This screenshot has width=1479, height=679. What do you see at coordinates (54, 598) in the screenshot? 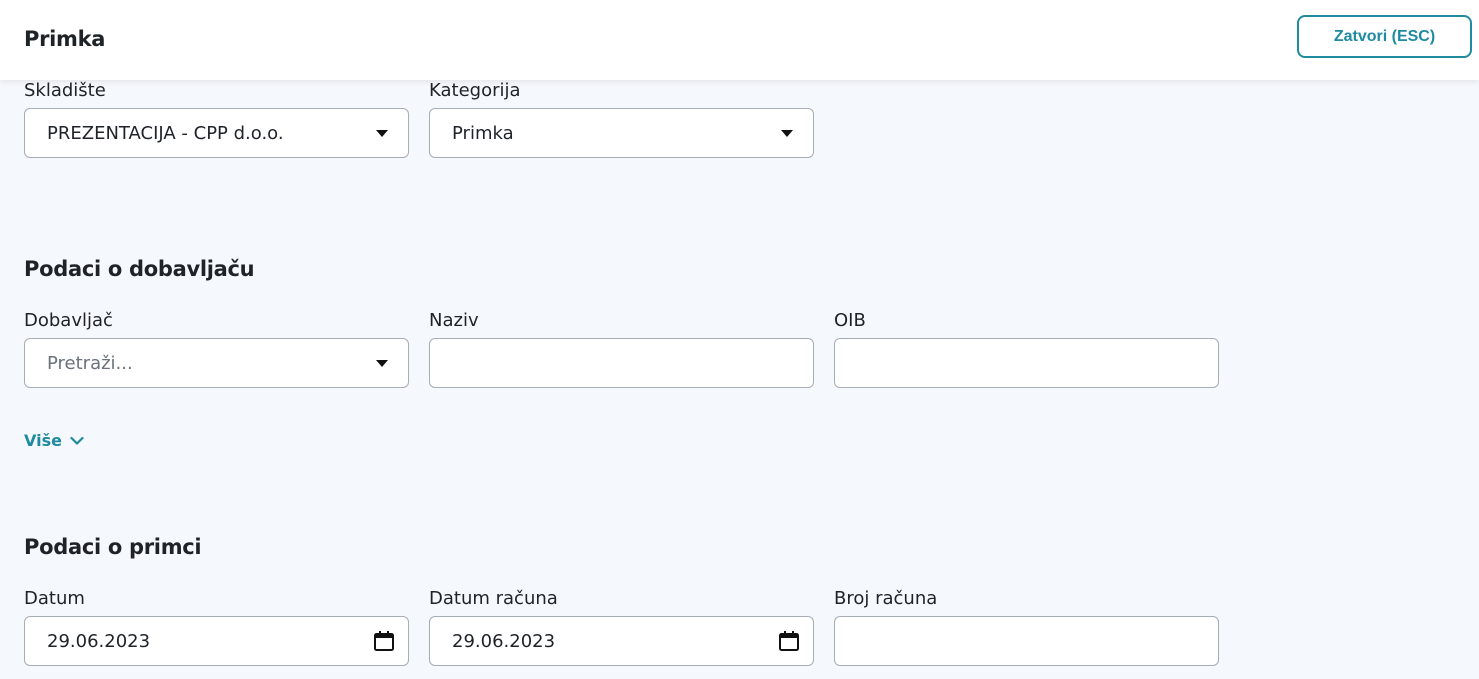
I see `date-label: Datum` at bounding box center [54, 598].